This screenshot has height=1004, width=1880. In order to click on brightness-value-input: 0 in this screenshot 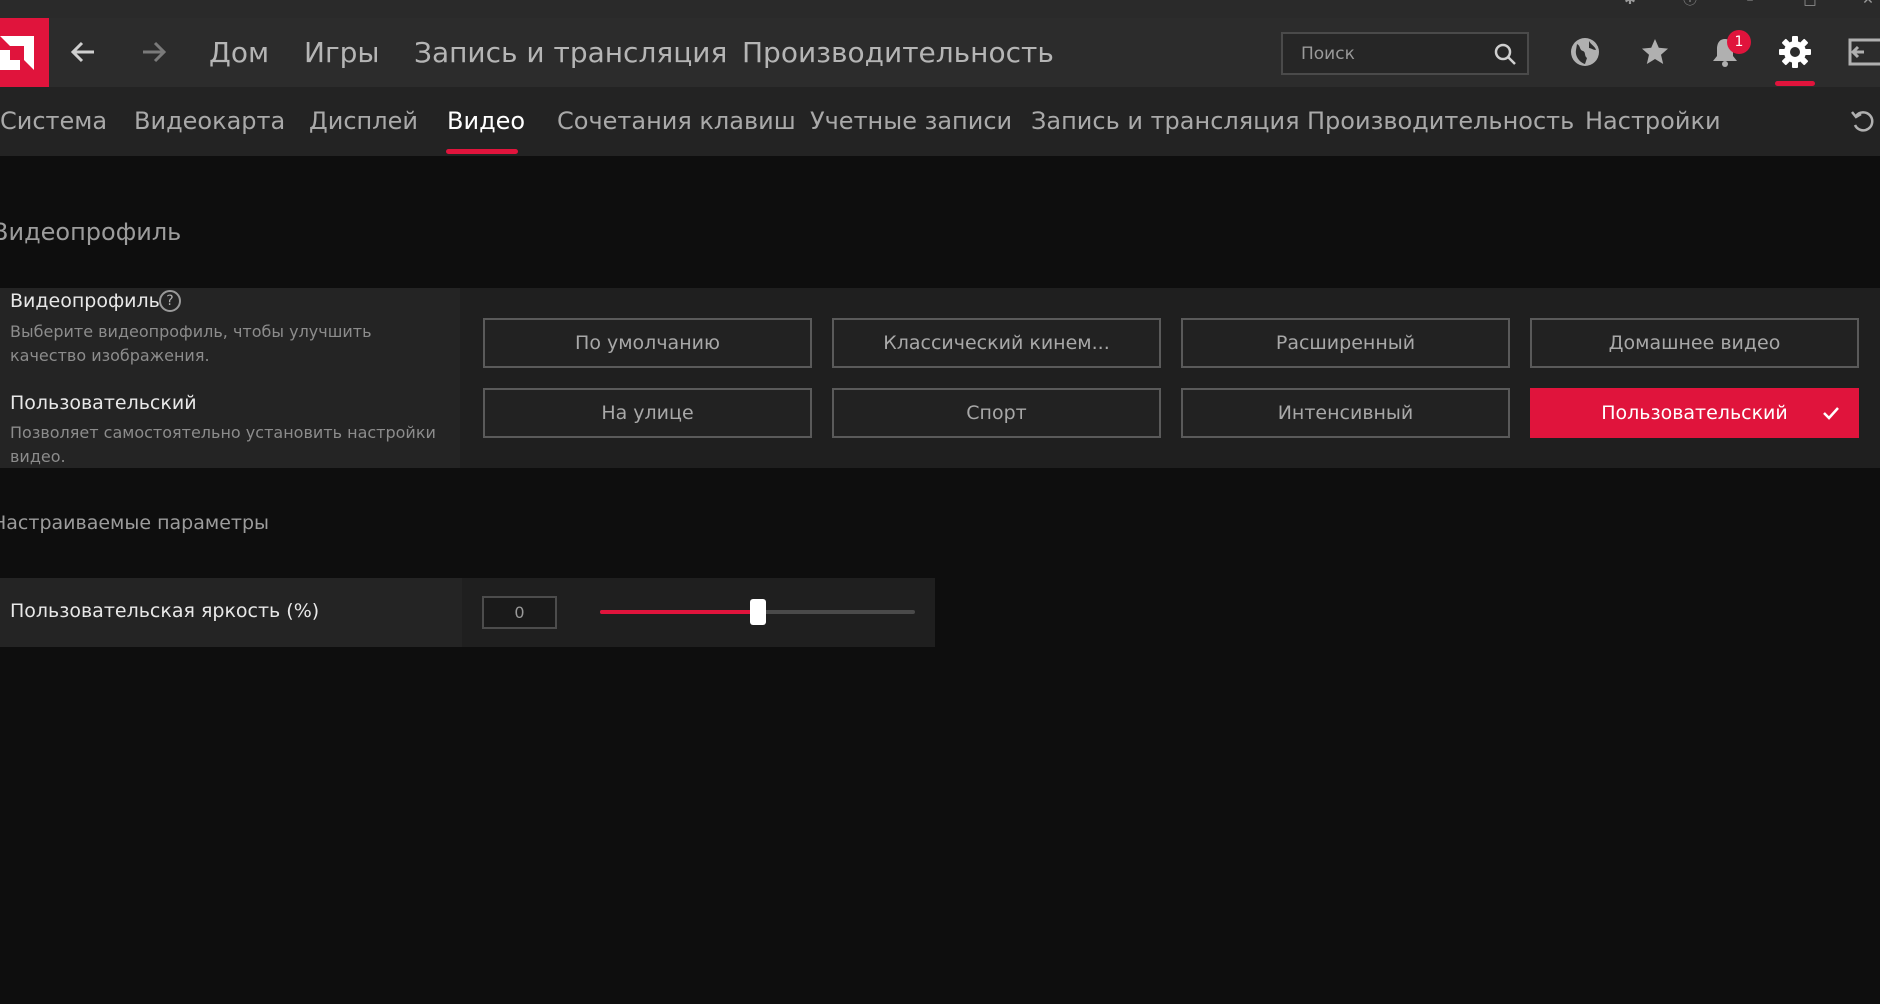, I will do `click(519, 612)`.